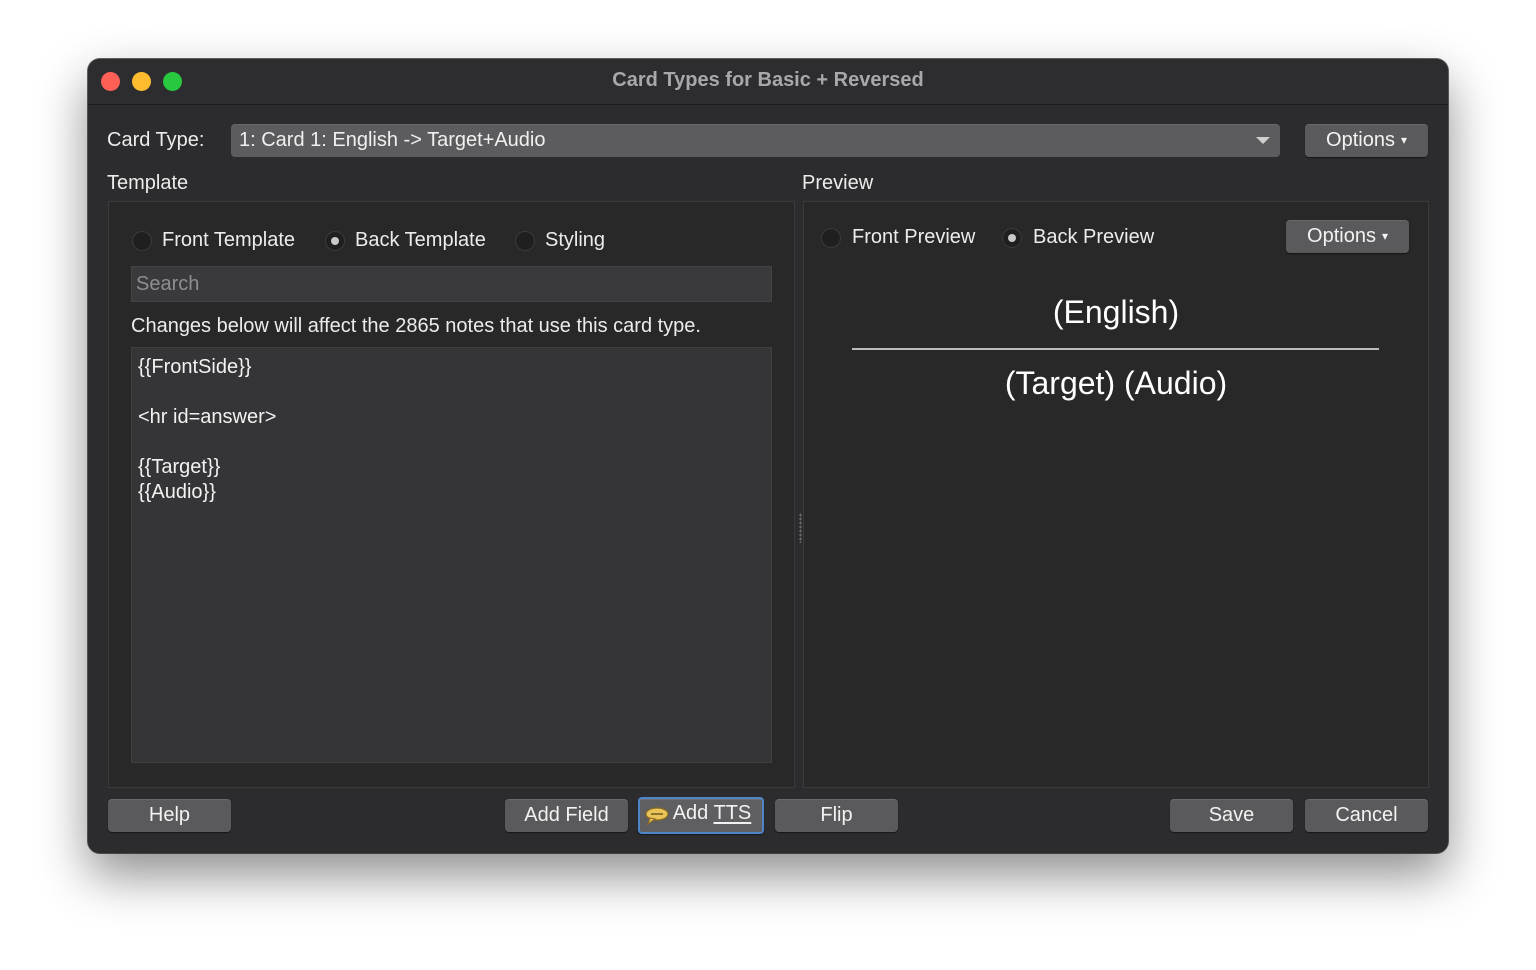 The height and width of the screenshot is (970, 1536). I want to click on help-button: Help, so click(169, 815).